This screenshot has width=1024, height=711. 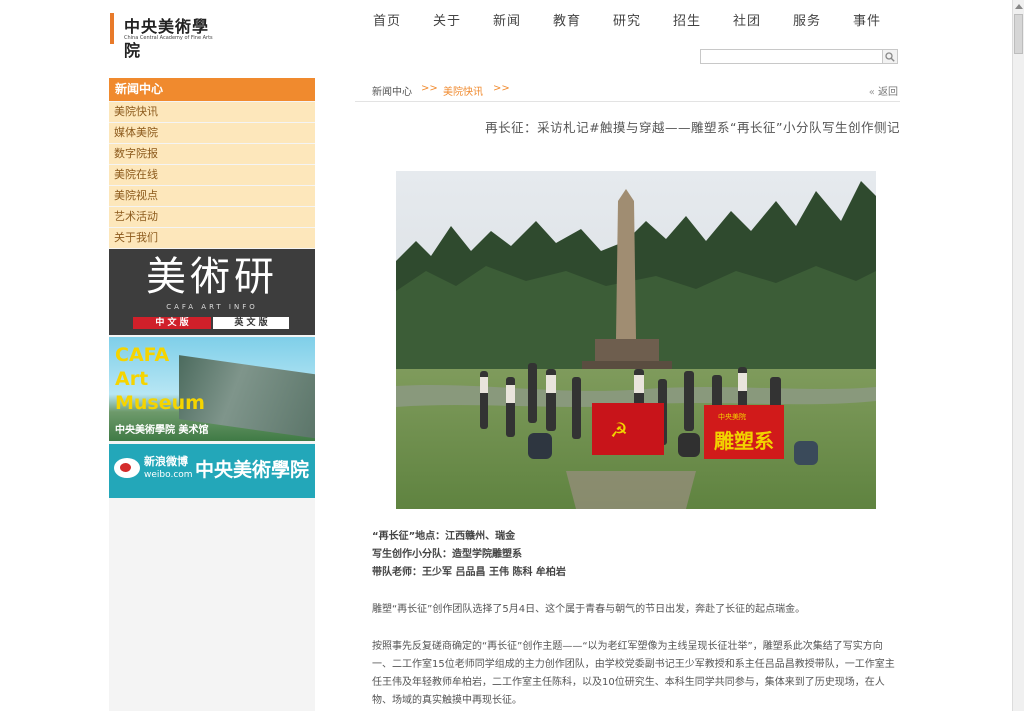 What do you see at coordinates (744, 441) in the screenshot?
I see `svg-text: 雕塑系` at bounding box center [744, 441].